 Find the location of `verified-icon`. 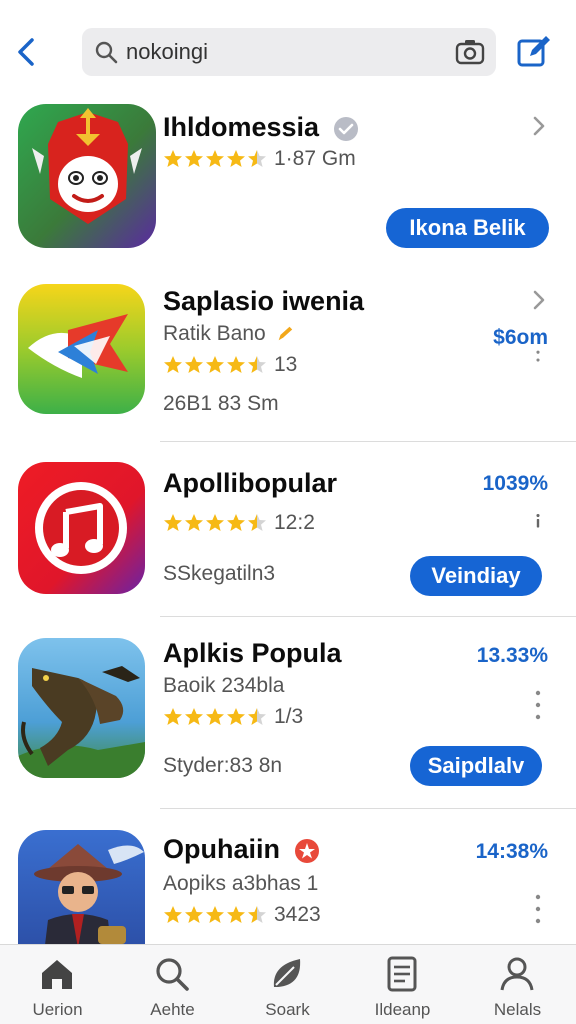

verified-icon is located at coordinates (345, 128).